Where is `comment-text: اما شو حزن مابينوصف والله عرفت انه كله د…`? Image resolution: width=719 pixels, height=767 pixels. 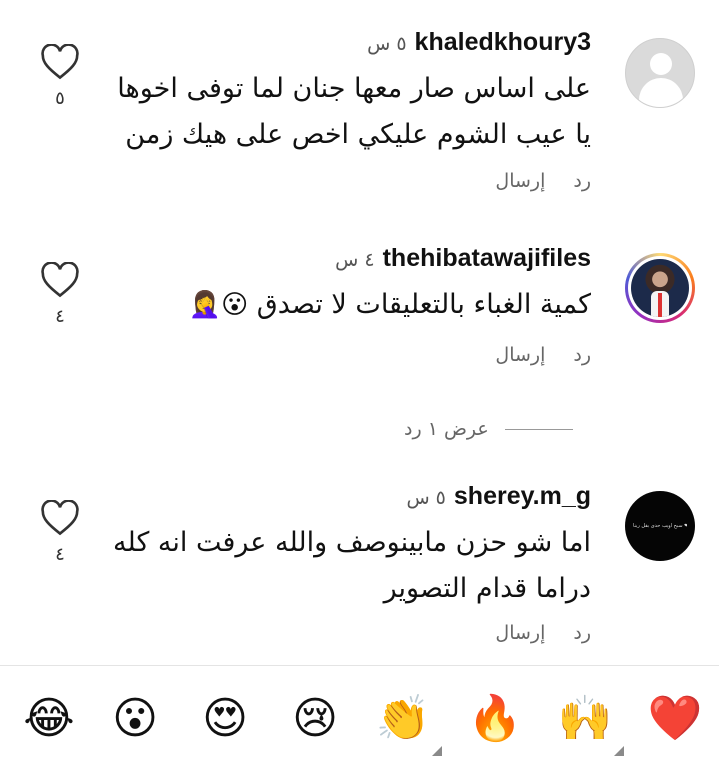
comment-text: اما شو حزن مابينوصف والله عرفت انه كله د… is located at coordinates (341, 566).